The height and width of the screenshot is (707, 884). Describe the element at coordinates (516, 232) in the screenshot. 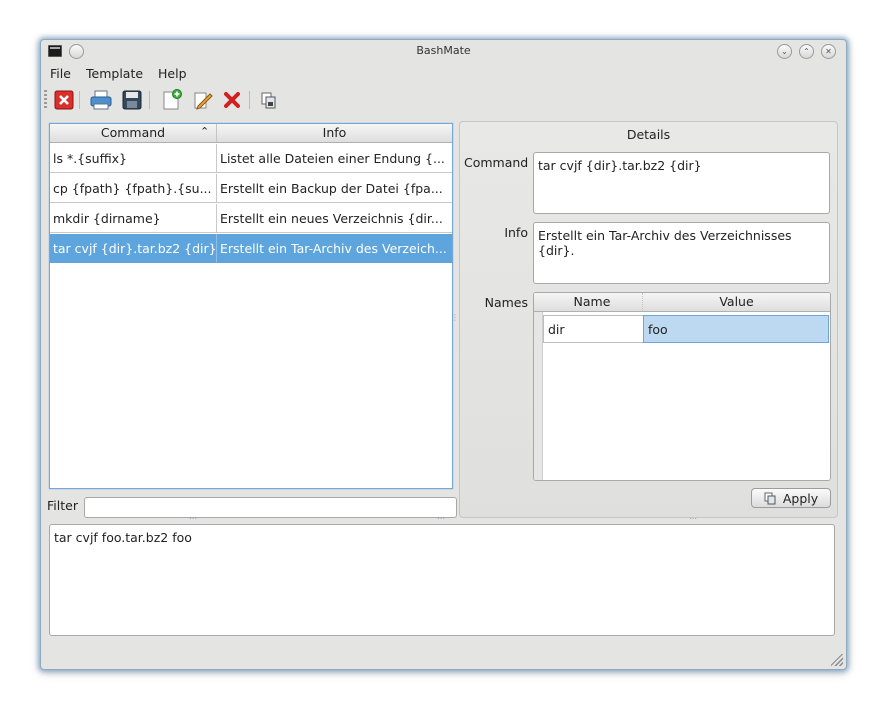

I see `info-label: Info` at that location.